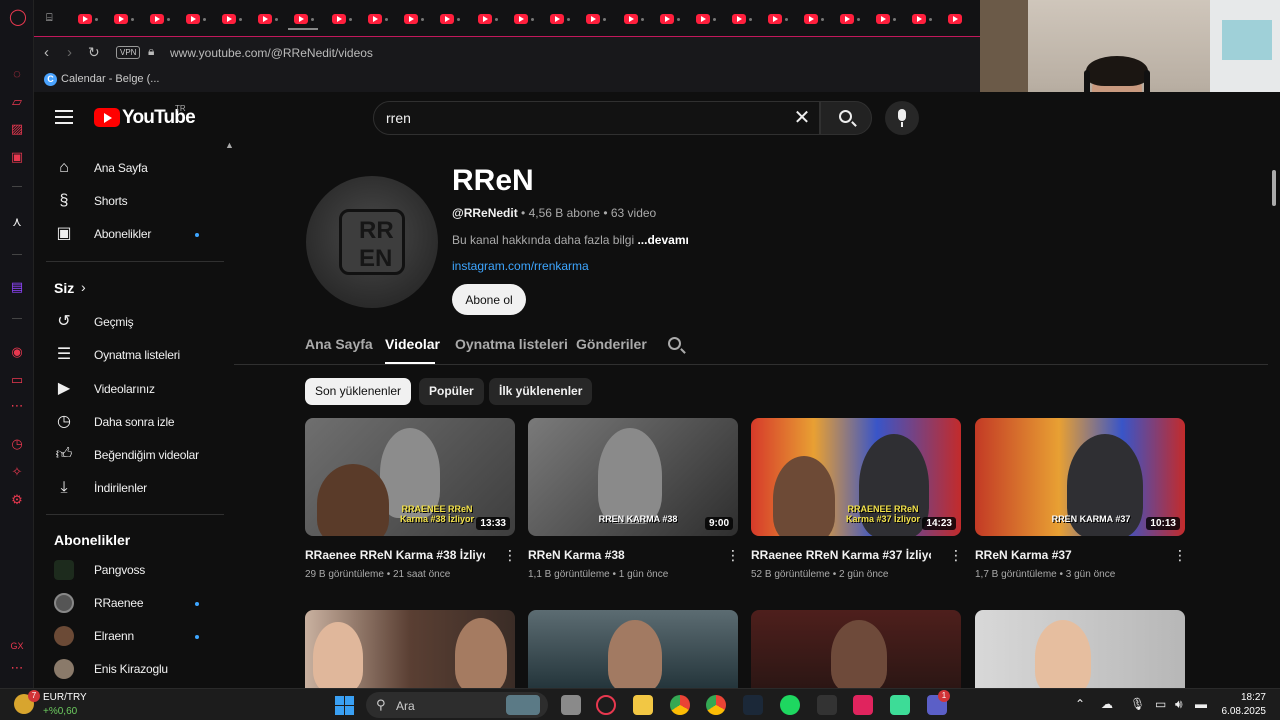 The width and height of the screenshot is (1280, 720). What do you see at coordinates (46, 52) in the screenshot?
I see `back-icon: ‹` at bounding box center [46, 52].